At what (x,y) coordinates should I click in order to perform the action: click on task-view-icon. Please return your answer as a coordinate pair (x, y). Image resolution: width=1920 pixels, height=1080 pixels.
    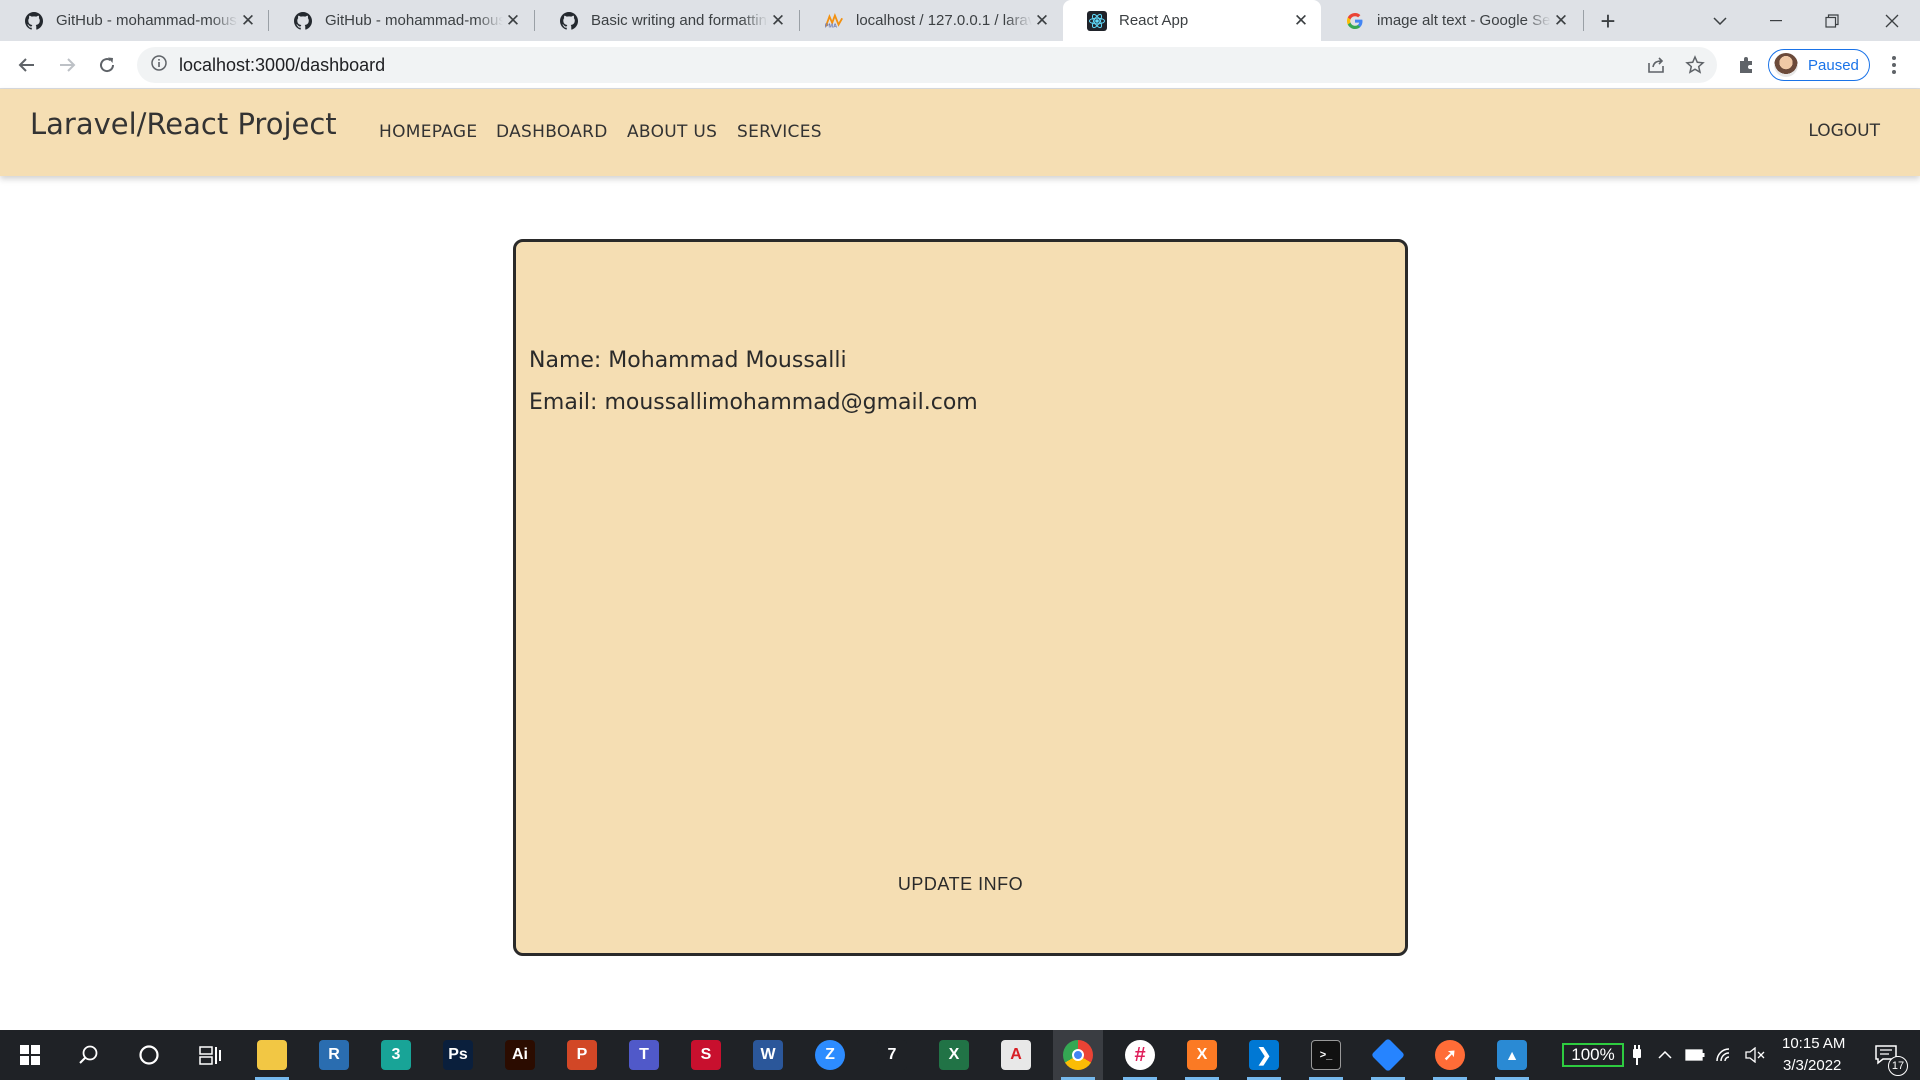
    Looking at the image, I should click on (210, 1055).